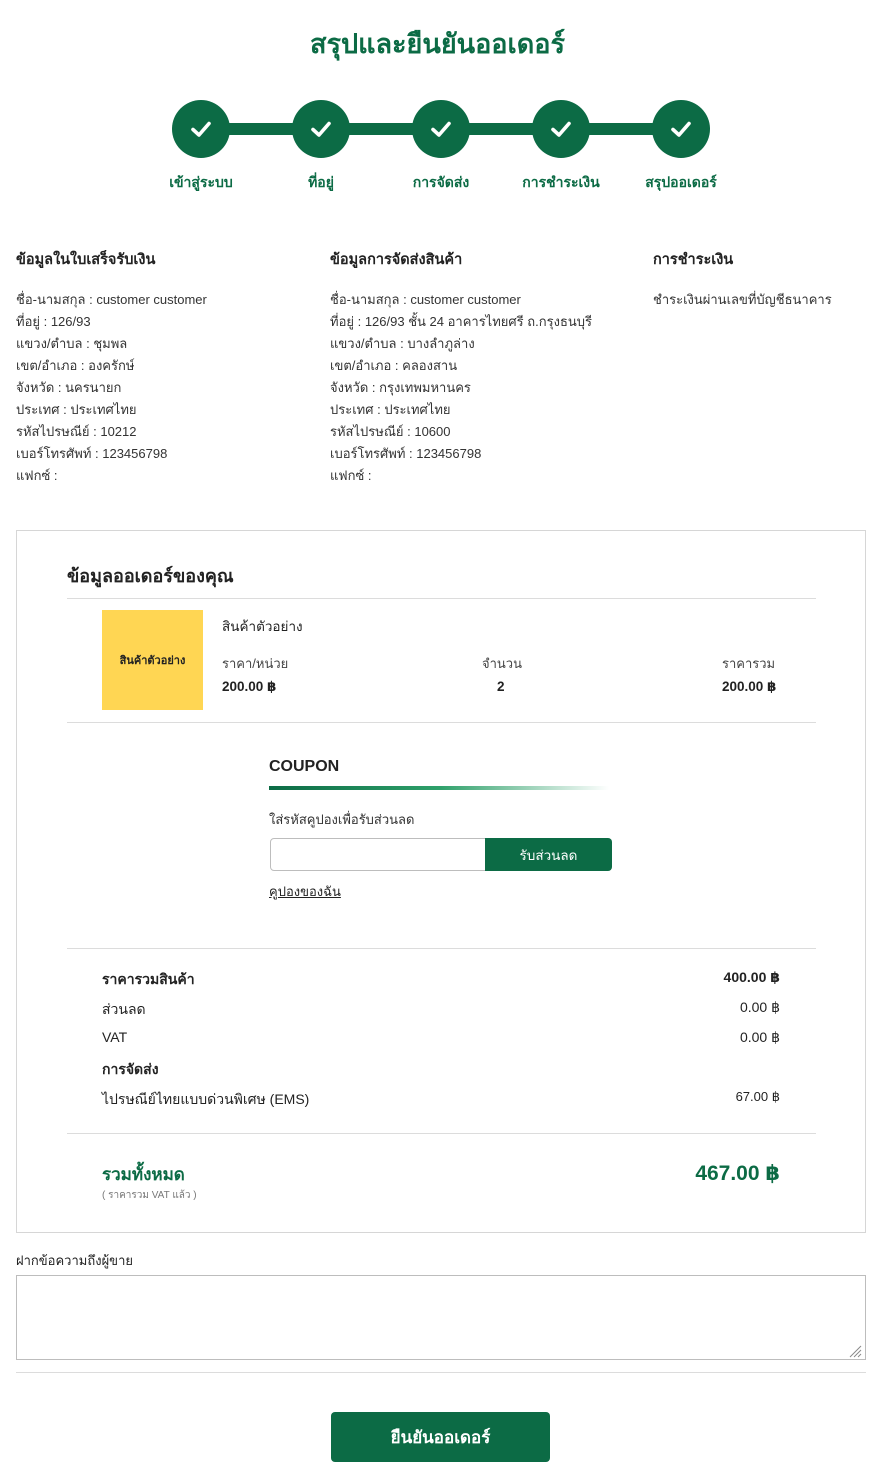 The image size is (875, 1477). What do you see at coordinates (394, 365) in the screenshot?
I see `shipping-line: เขต/อำเภอ : คลองสาน` at bounding box center [394, 365].